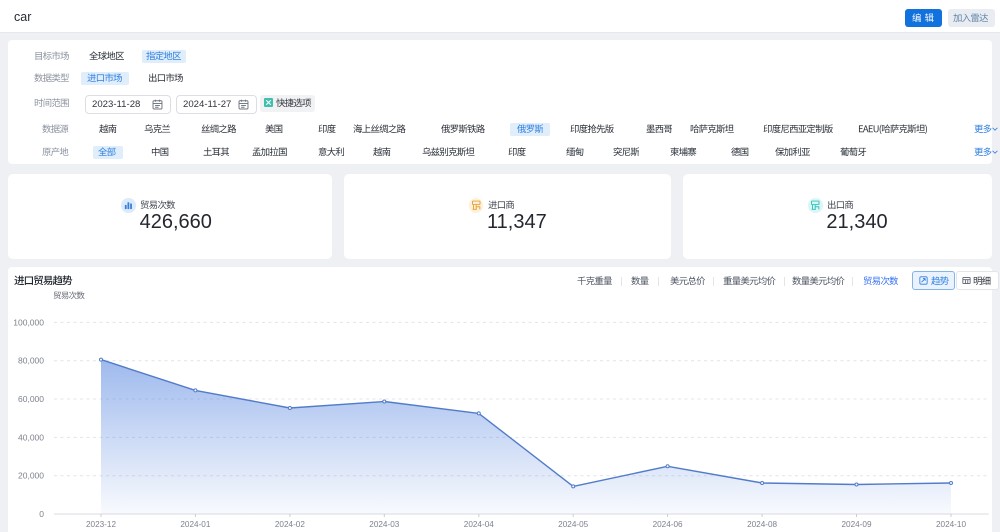  Describe the element at coordinates (31, 361) in the screenshot. I see `svg-text: 80,000` at that location.